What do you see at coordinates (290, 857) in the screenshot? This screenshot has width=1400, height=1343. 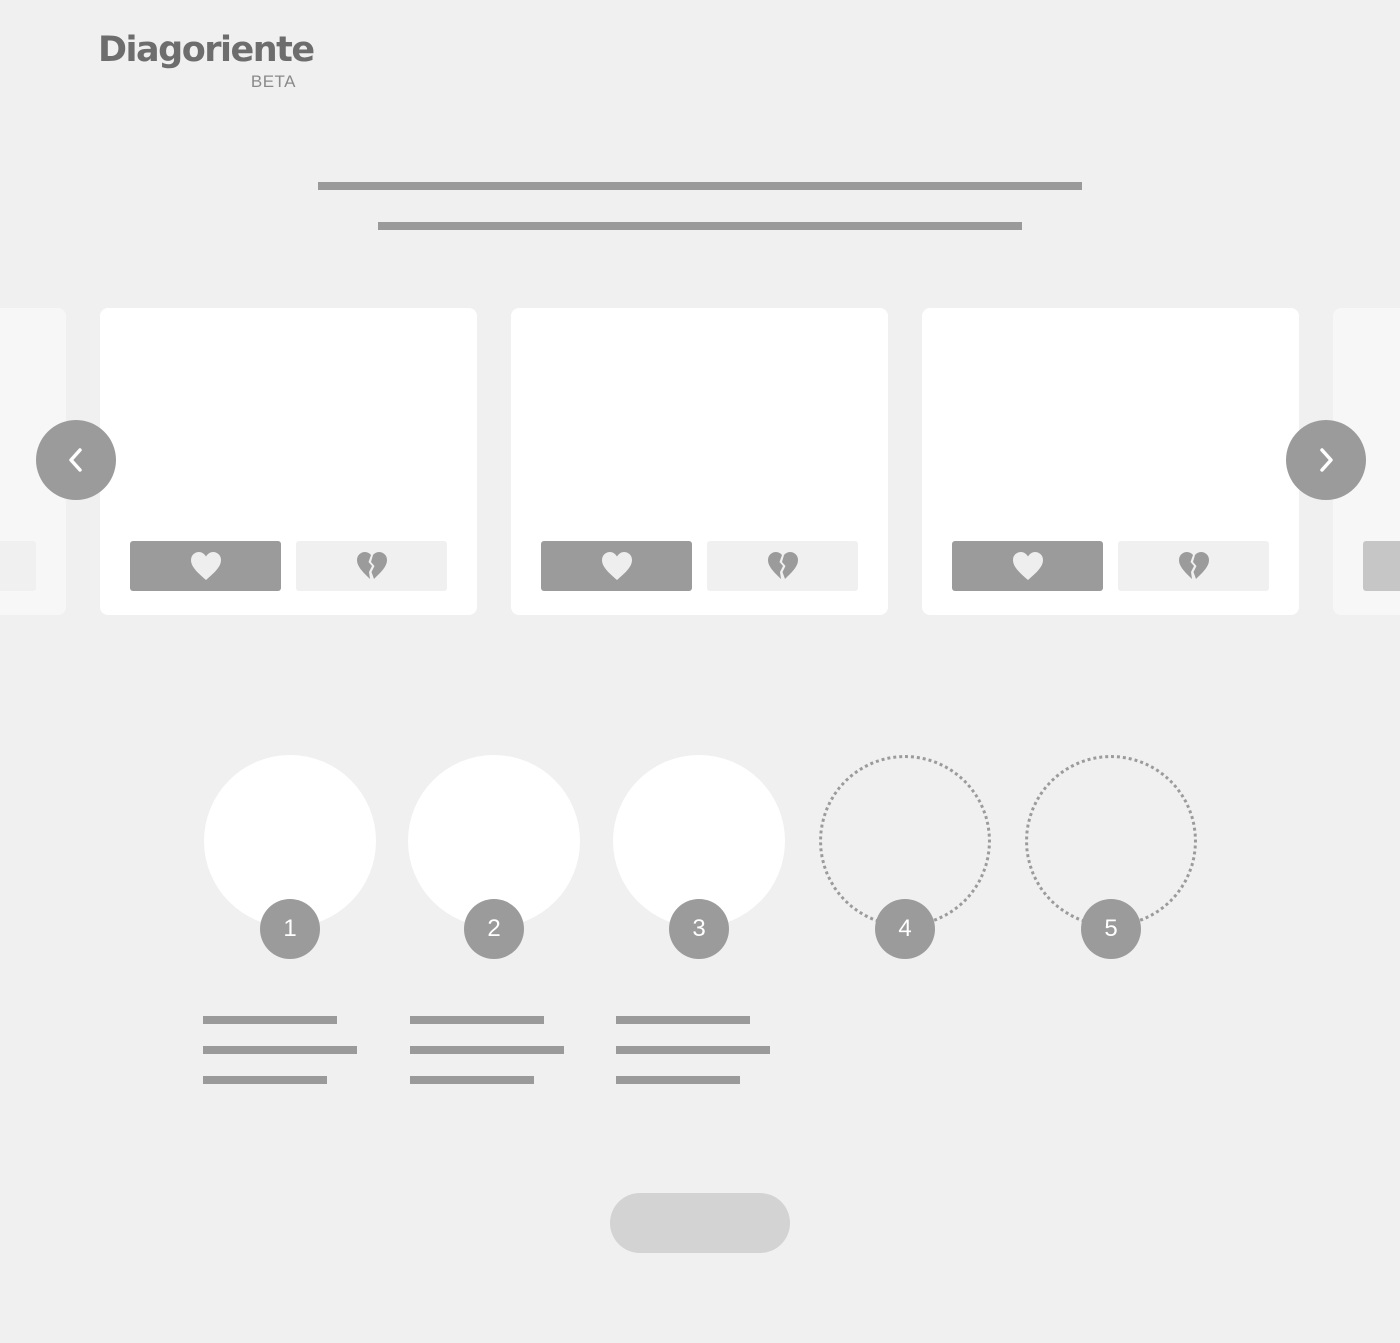 I see `step-1: 1` at bounding box center [290, 857].